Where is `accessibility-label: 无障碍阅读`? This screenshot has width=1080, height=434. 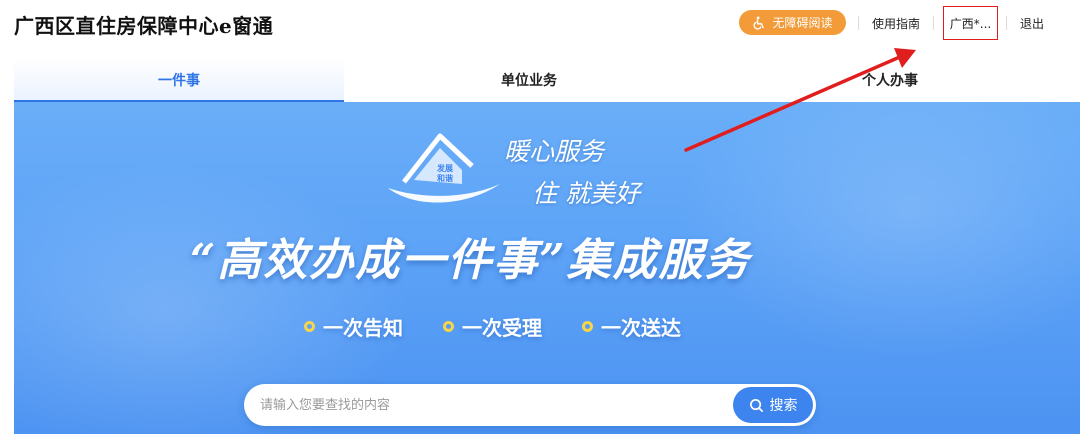 accessibility-label: 无障碍阅读 is located at coordinates (802, 23).